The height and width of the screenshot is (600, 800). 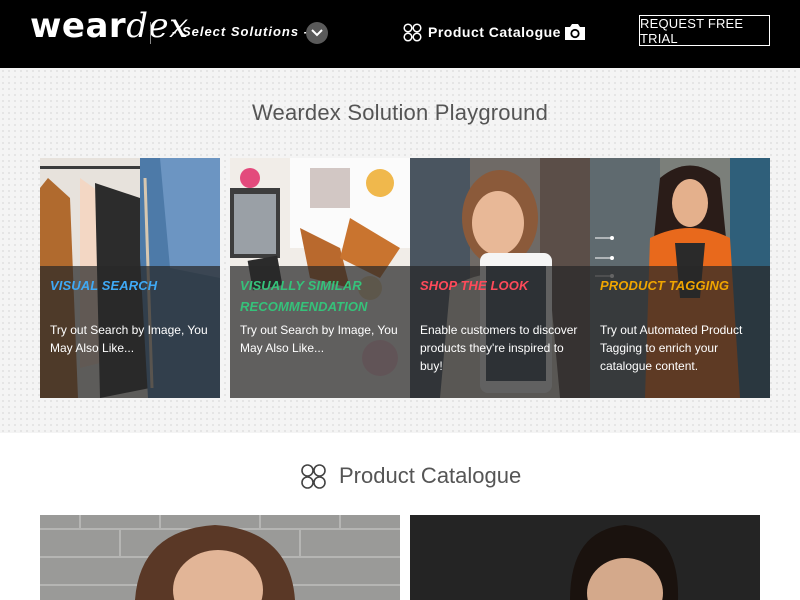 What do you see at coordinates (78, 26) in the screenshot?
I see `logo-text-wear: wear` at bounding box center [78, 26].